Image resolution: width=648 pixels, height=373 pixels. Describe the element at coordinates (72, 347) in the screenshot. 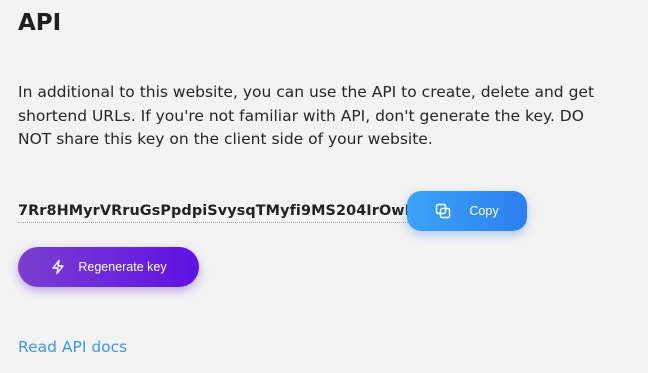

I see `read-api-docs-link: Read API docs` at that location.